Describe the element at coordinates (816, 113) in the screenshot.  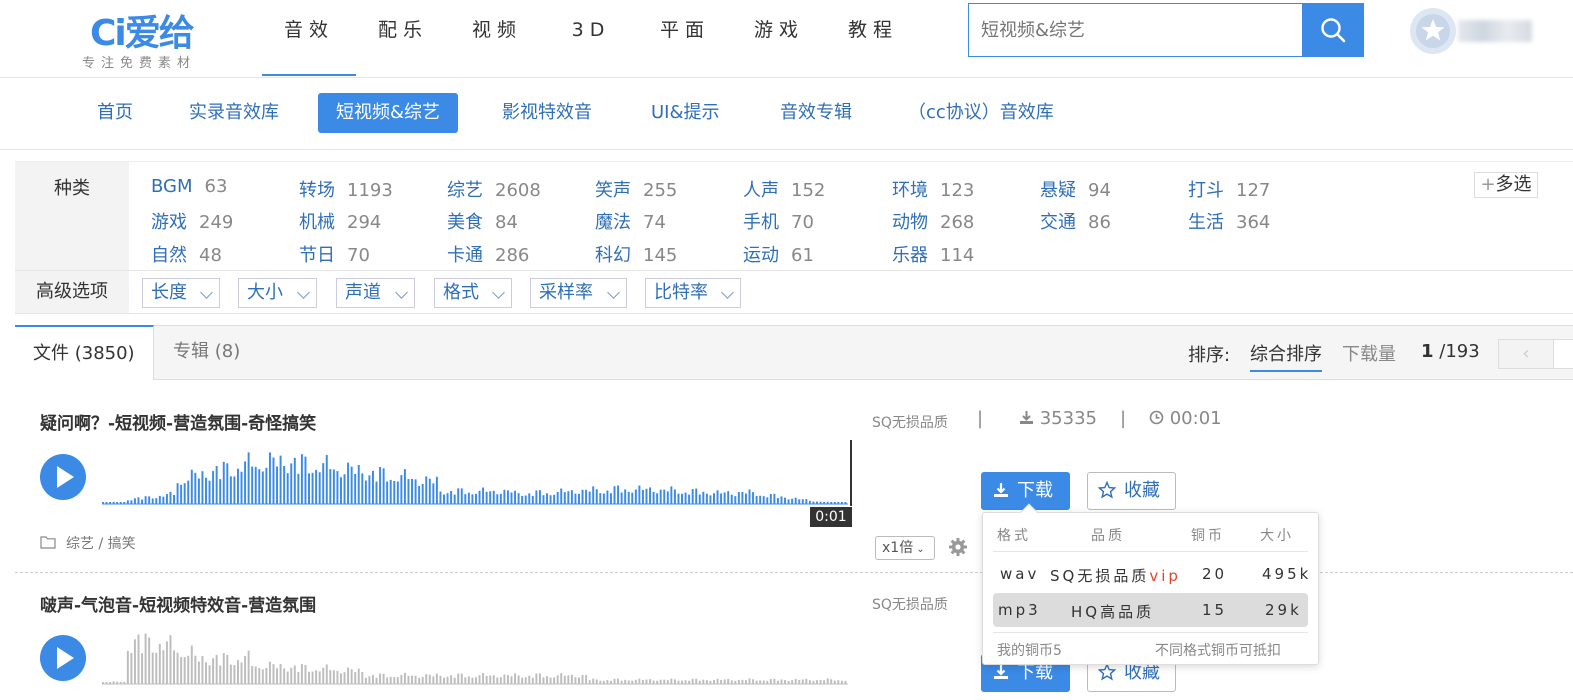
I see `sub-nav-albums: 音效专辑` at that location.